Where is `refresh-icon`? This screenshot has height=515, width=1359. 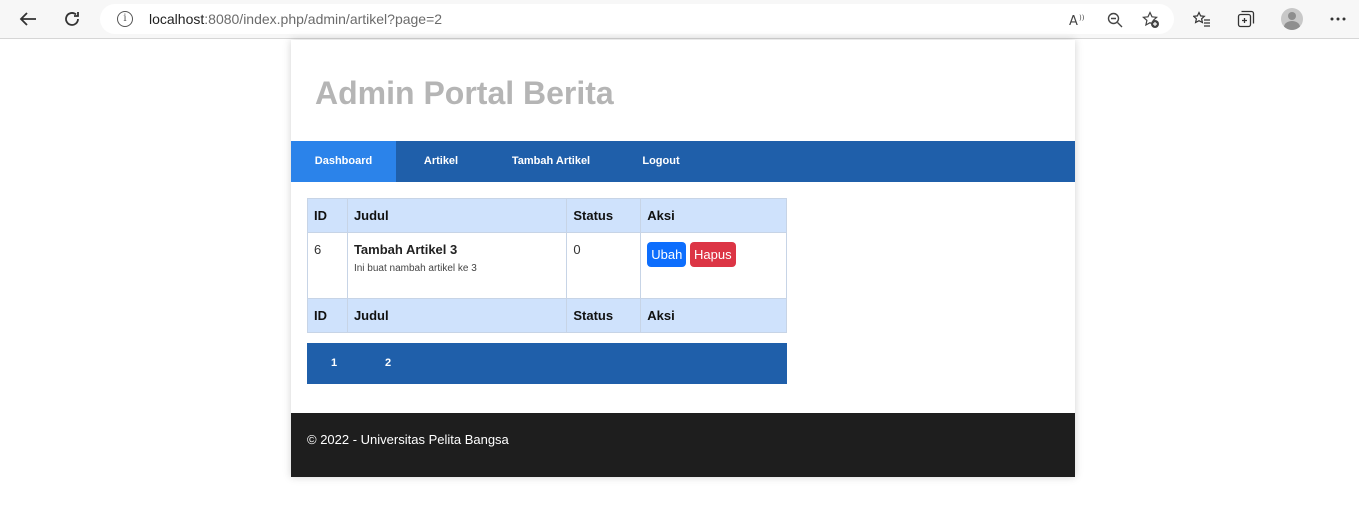 refresh-icon is located at coordinates (72, 19).